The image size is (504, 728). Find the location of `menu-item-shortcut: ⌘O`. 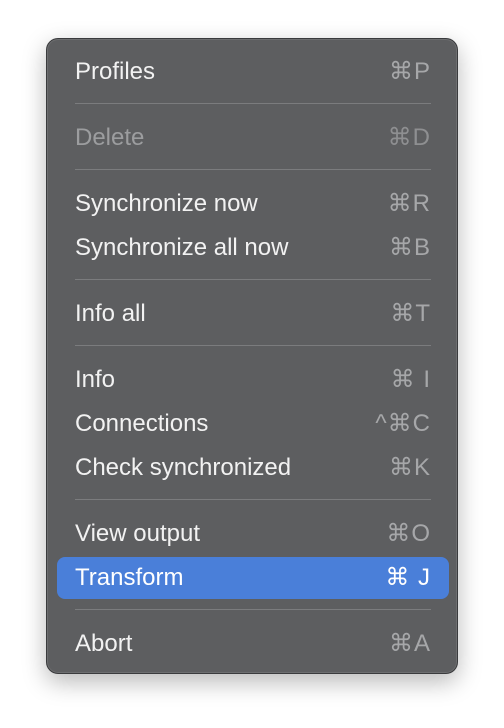

menu-item-shortcut: ⌘O is located at coordinates (408, 533).